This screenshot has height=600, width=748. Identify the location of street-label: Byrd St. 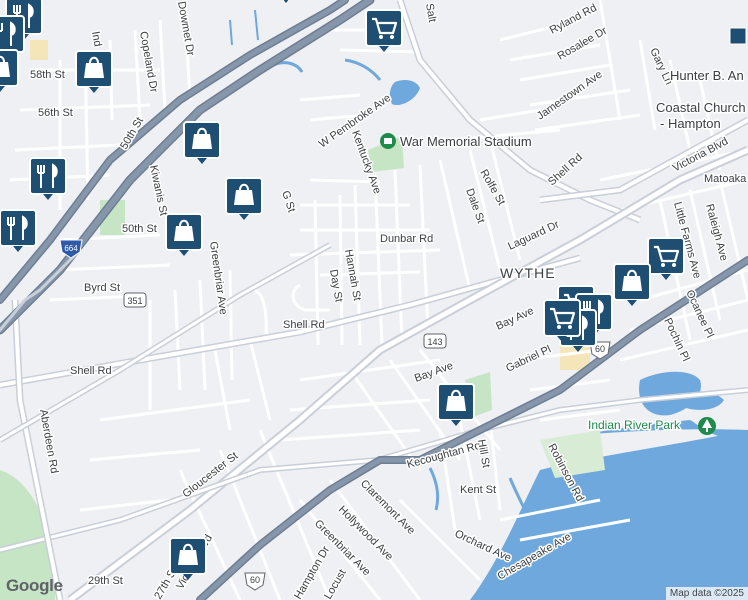
(102, 288).